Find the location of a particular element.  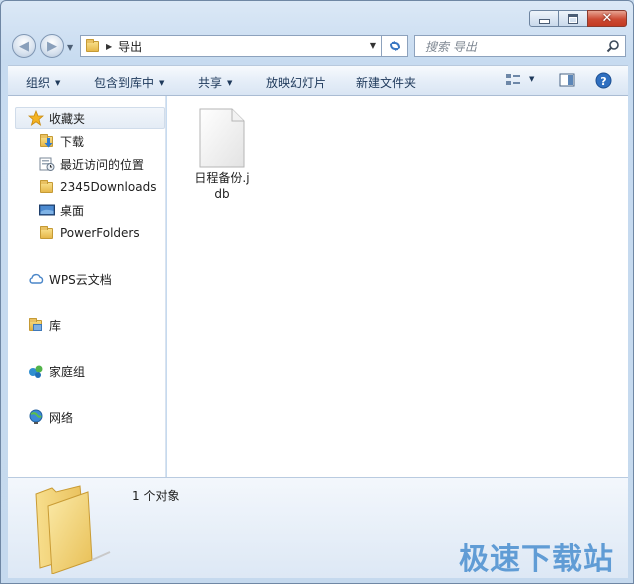

include-in-library-label: 包含到库中 is located at coordinates (124, 83).